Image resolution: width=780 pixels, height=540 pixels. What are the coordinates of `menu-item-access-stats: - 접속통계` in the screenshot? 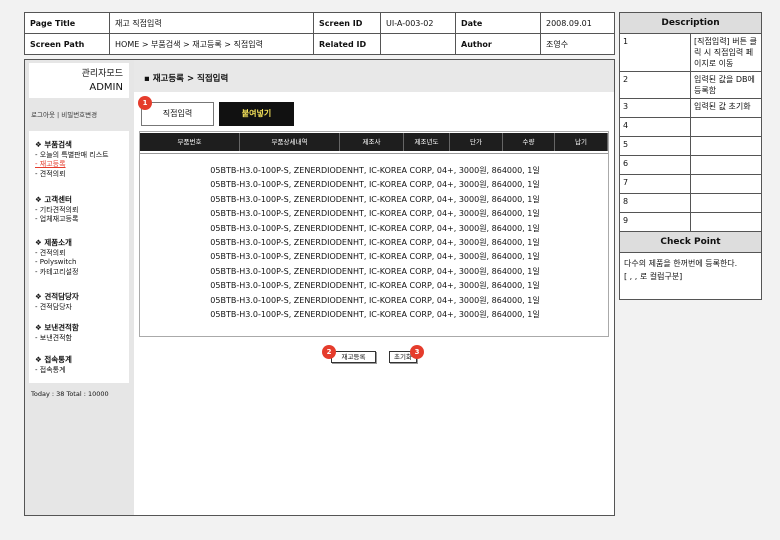 It's located at (53, 371).